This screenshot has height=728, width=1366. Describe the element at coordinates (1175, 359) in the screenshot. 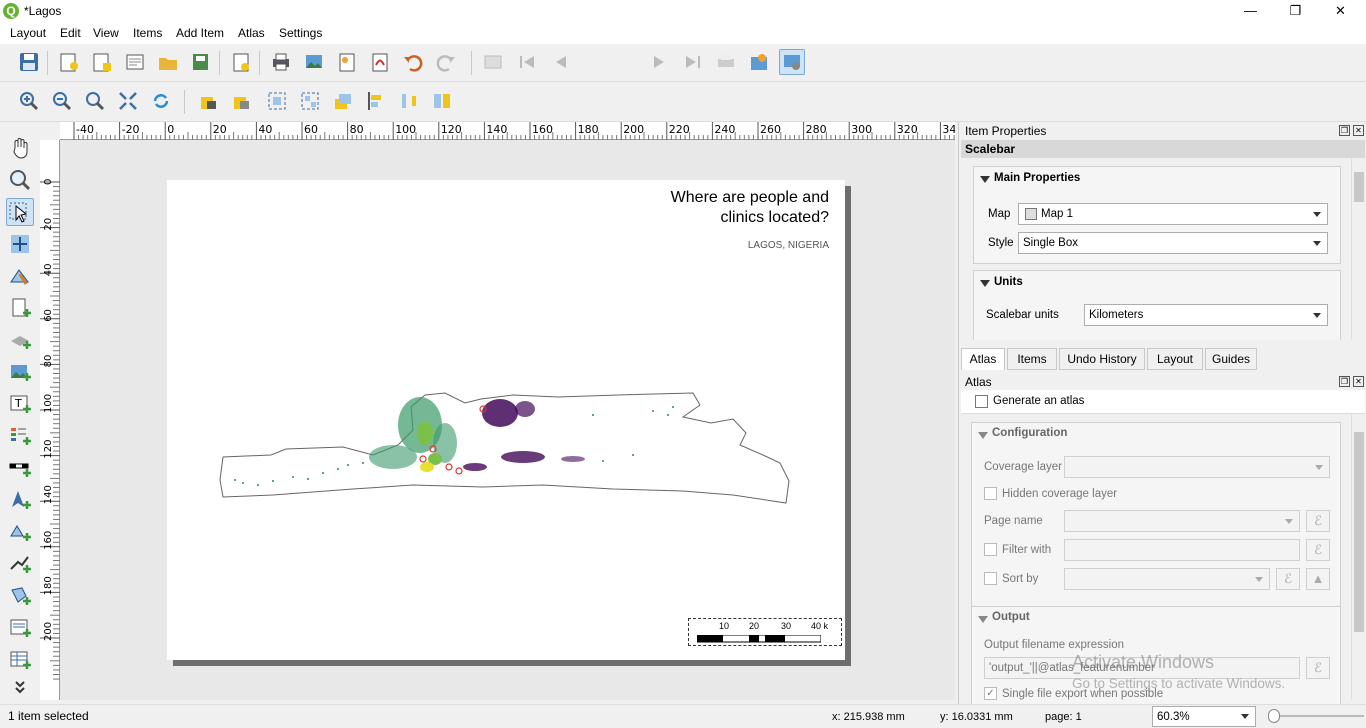

I see `tab-layout: Layout` at that location.